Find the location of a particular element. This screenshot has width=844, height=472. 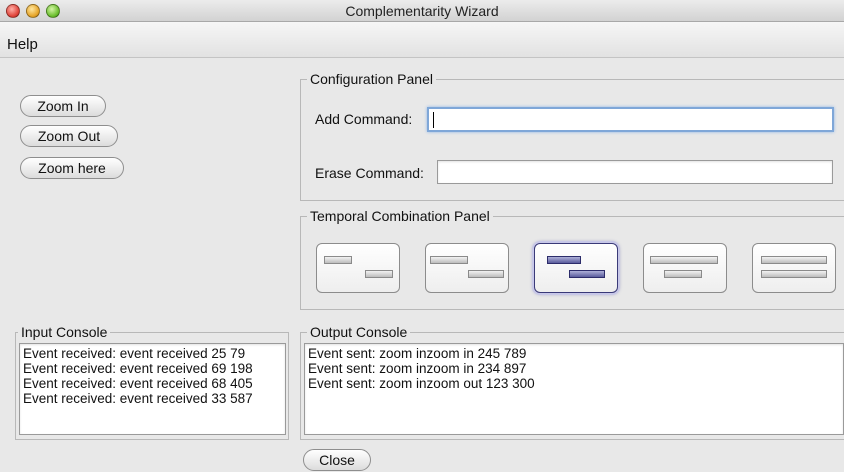

add-command-label: Add Command: is located at coordinates (364, 119).